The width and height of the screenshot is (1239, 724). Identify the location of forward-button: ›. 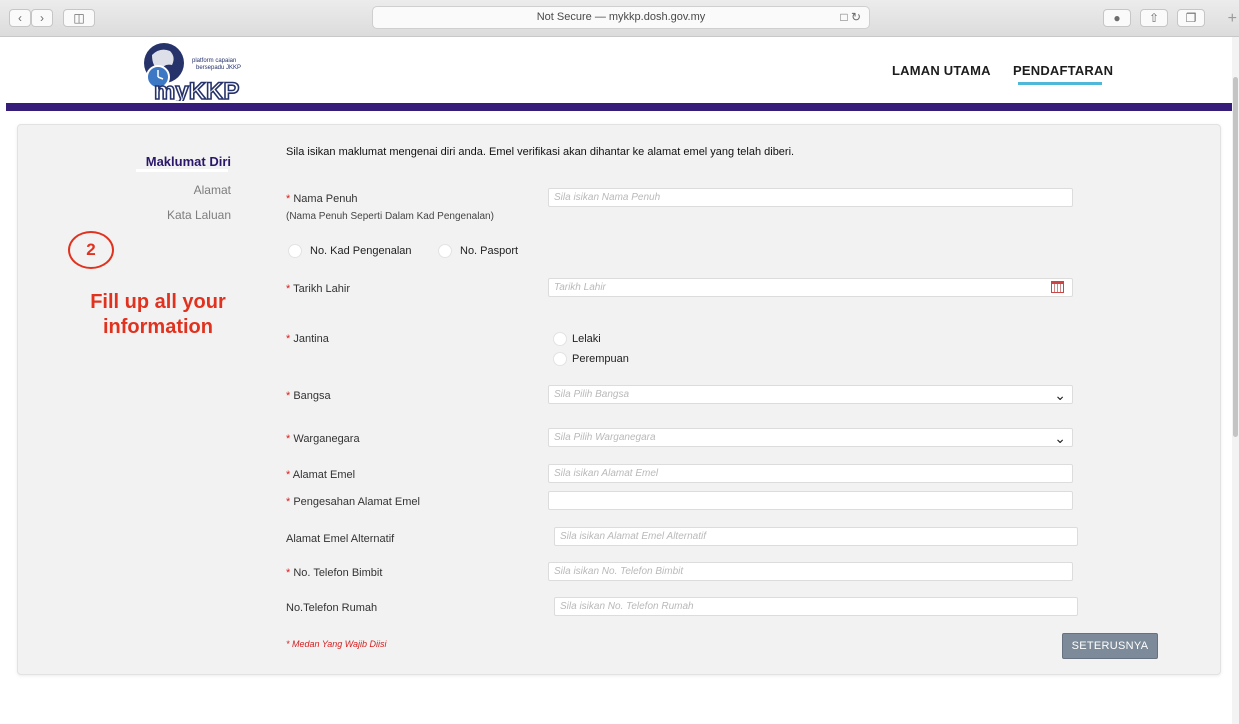
(42, 18).